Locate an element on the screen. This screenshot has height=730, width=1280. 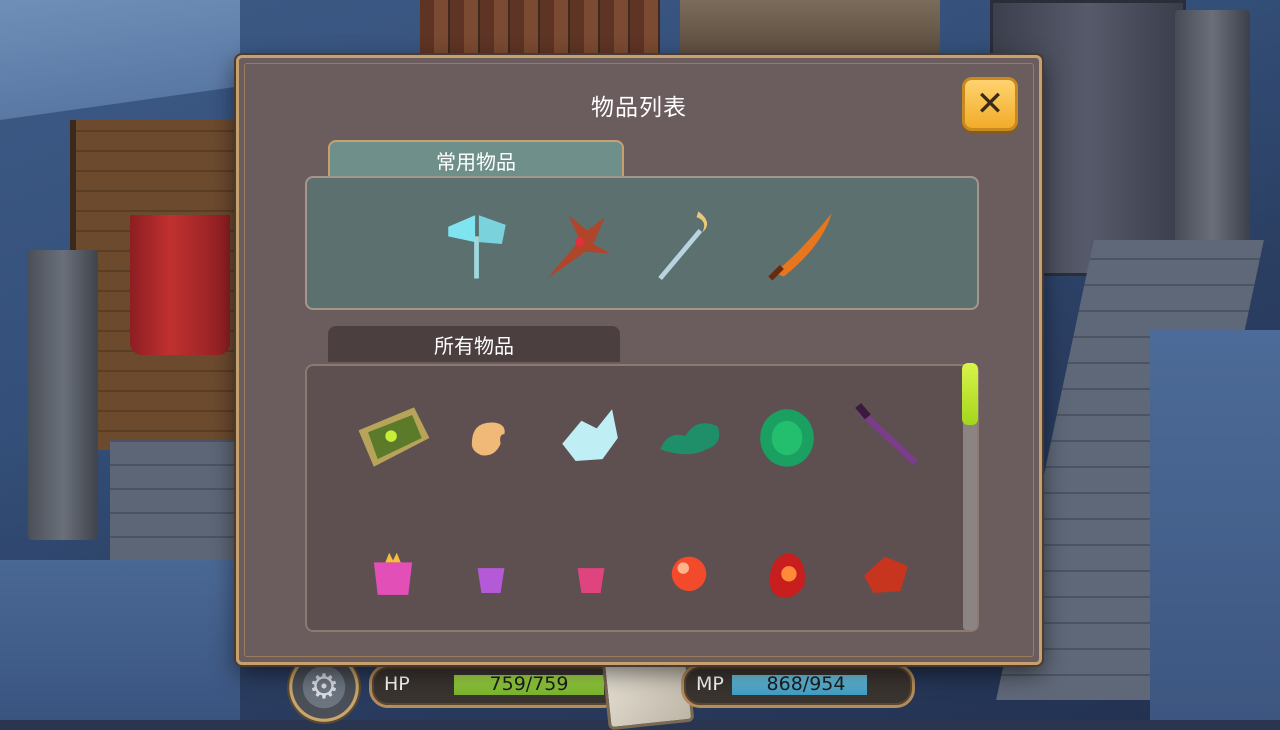
ice-crystal-icon is located at coordinates (590, 435).